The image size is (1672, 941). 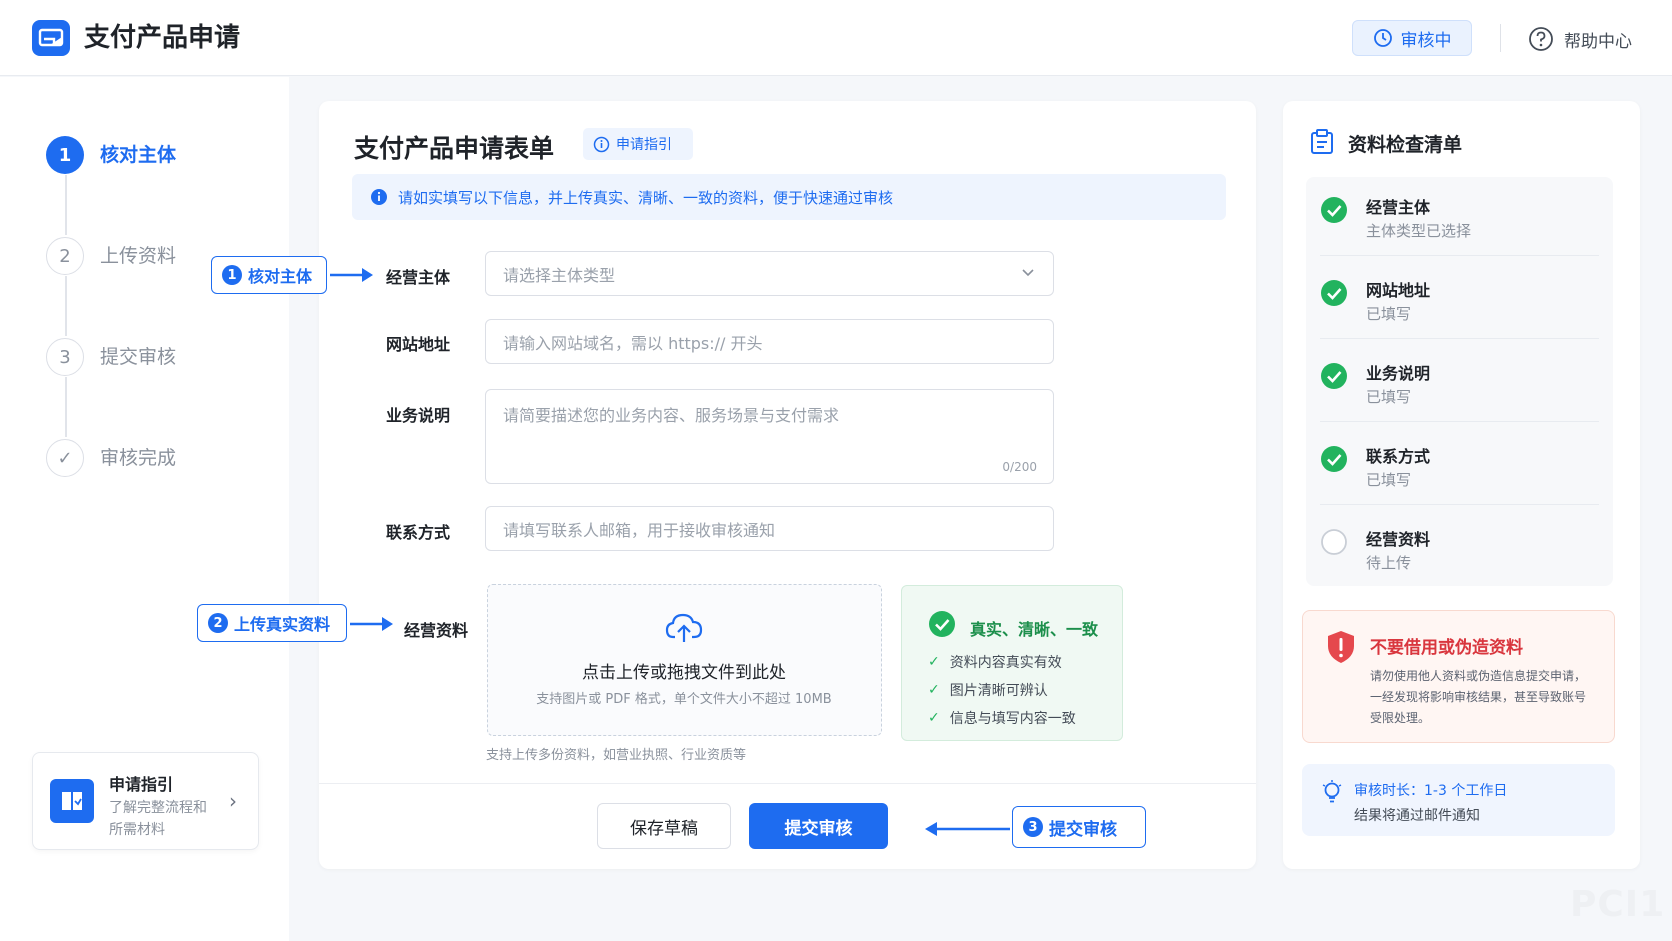 What do you see at coordinates (559, 275) in the screenshot?
I see `entity-placeholder: 请选择主体类型` at bounding box center [559, 275].